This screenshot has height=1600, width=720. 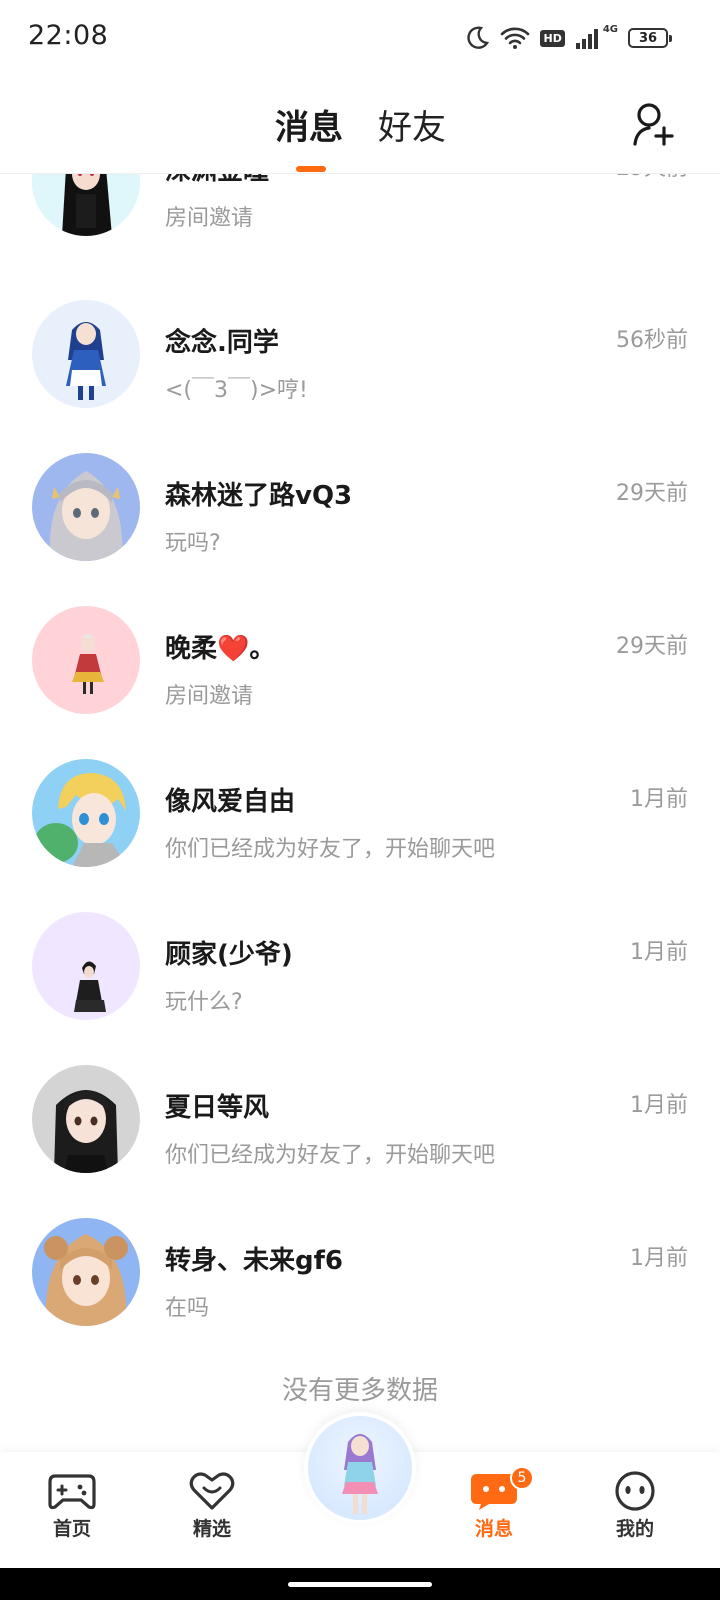 I want to click on contact-name: 晚柔❤️。, so click(x=220, y=649).